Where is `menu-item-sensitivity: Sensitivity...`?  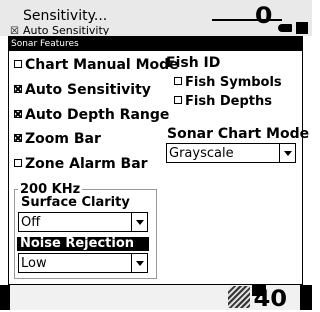 menu-item-sensitivity: Sensitivity... is located at coordinates (65, 16).